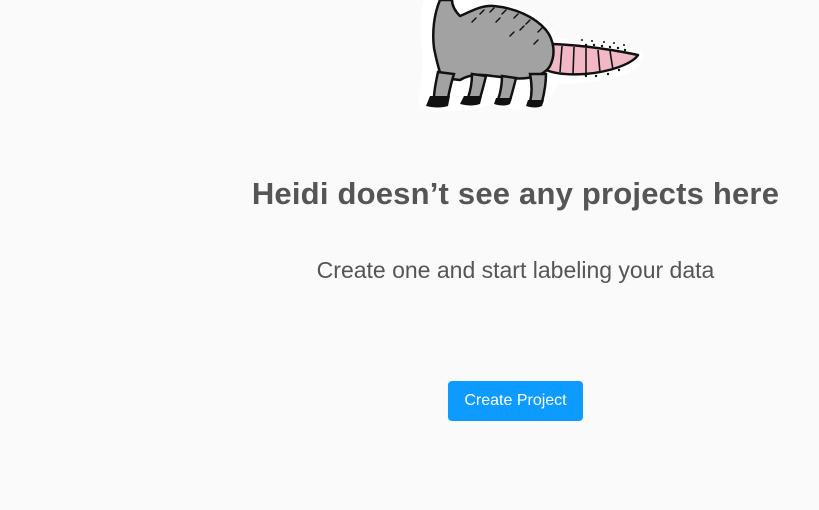  Describe the element at coordinates (531, 56) in the screenshot. I see `opossum-illustration` at that location.